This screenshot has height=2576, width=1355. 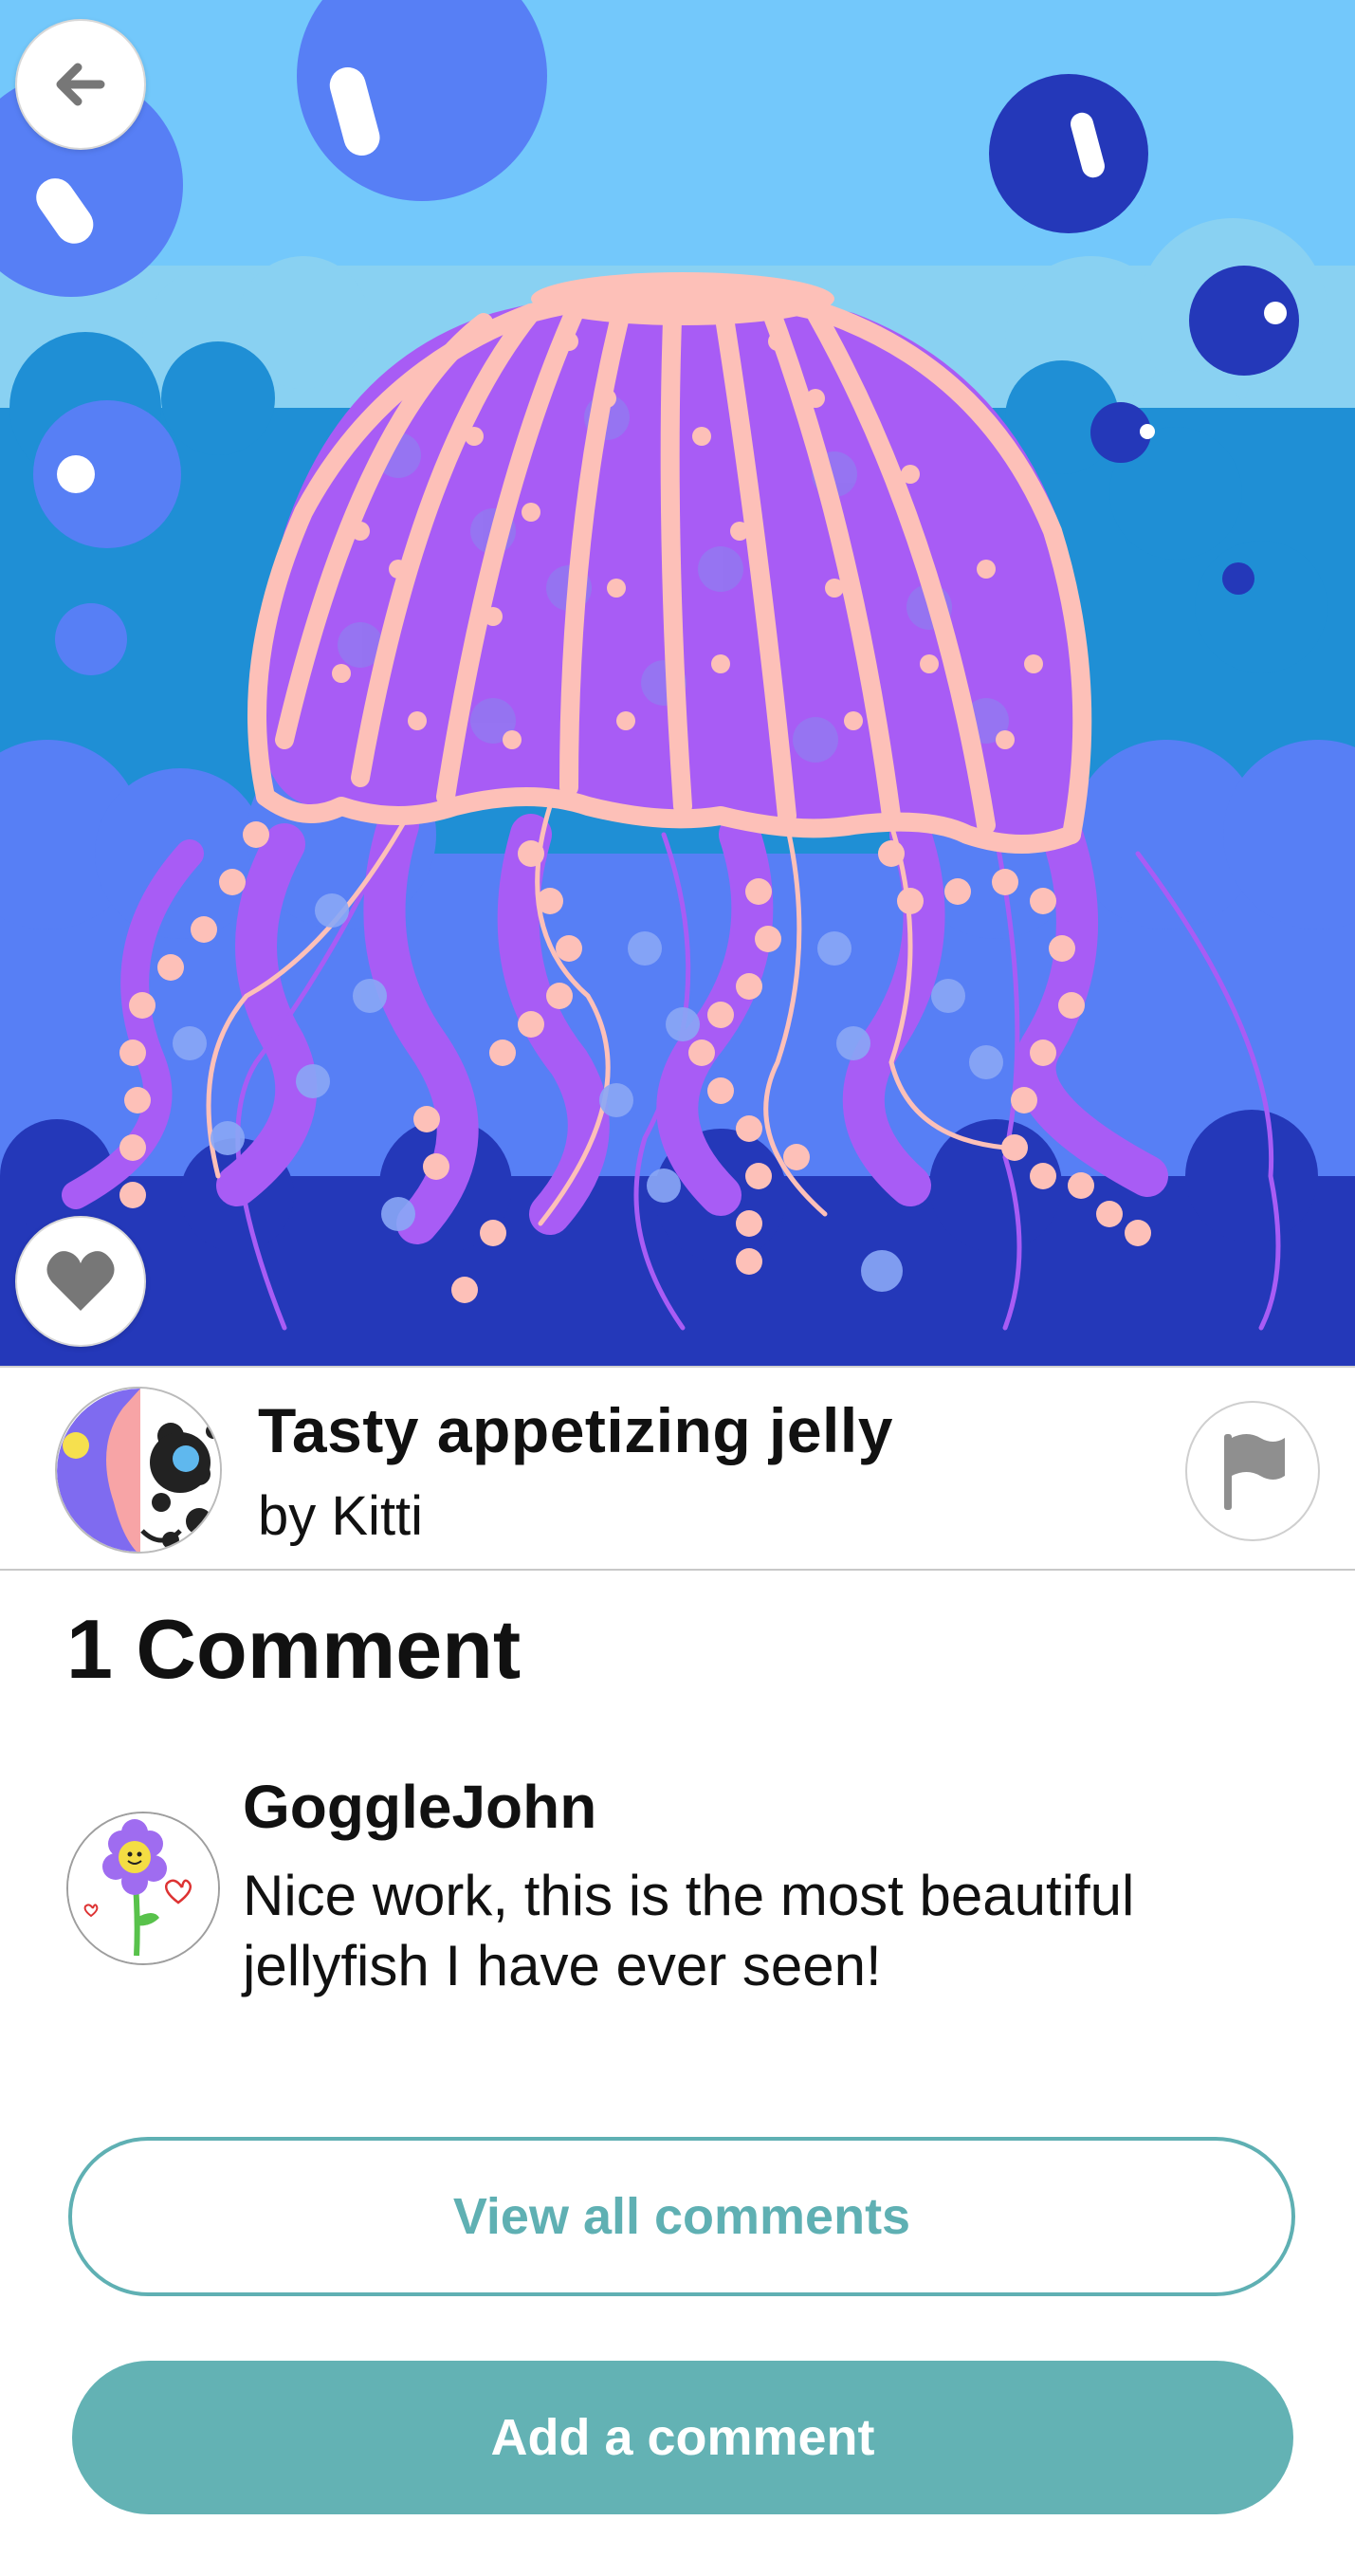 I want to click on report-button, so click(x=1252, y=1471).